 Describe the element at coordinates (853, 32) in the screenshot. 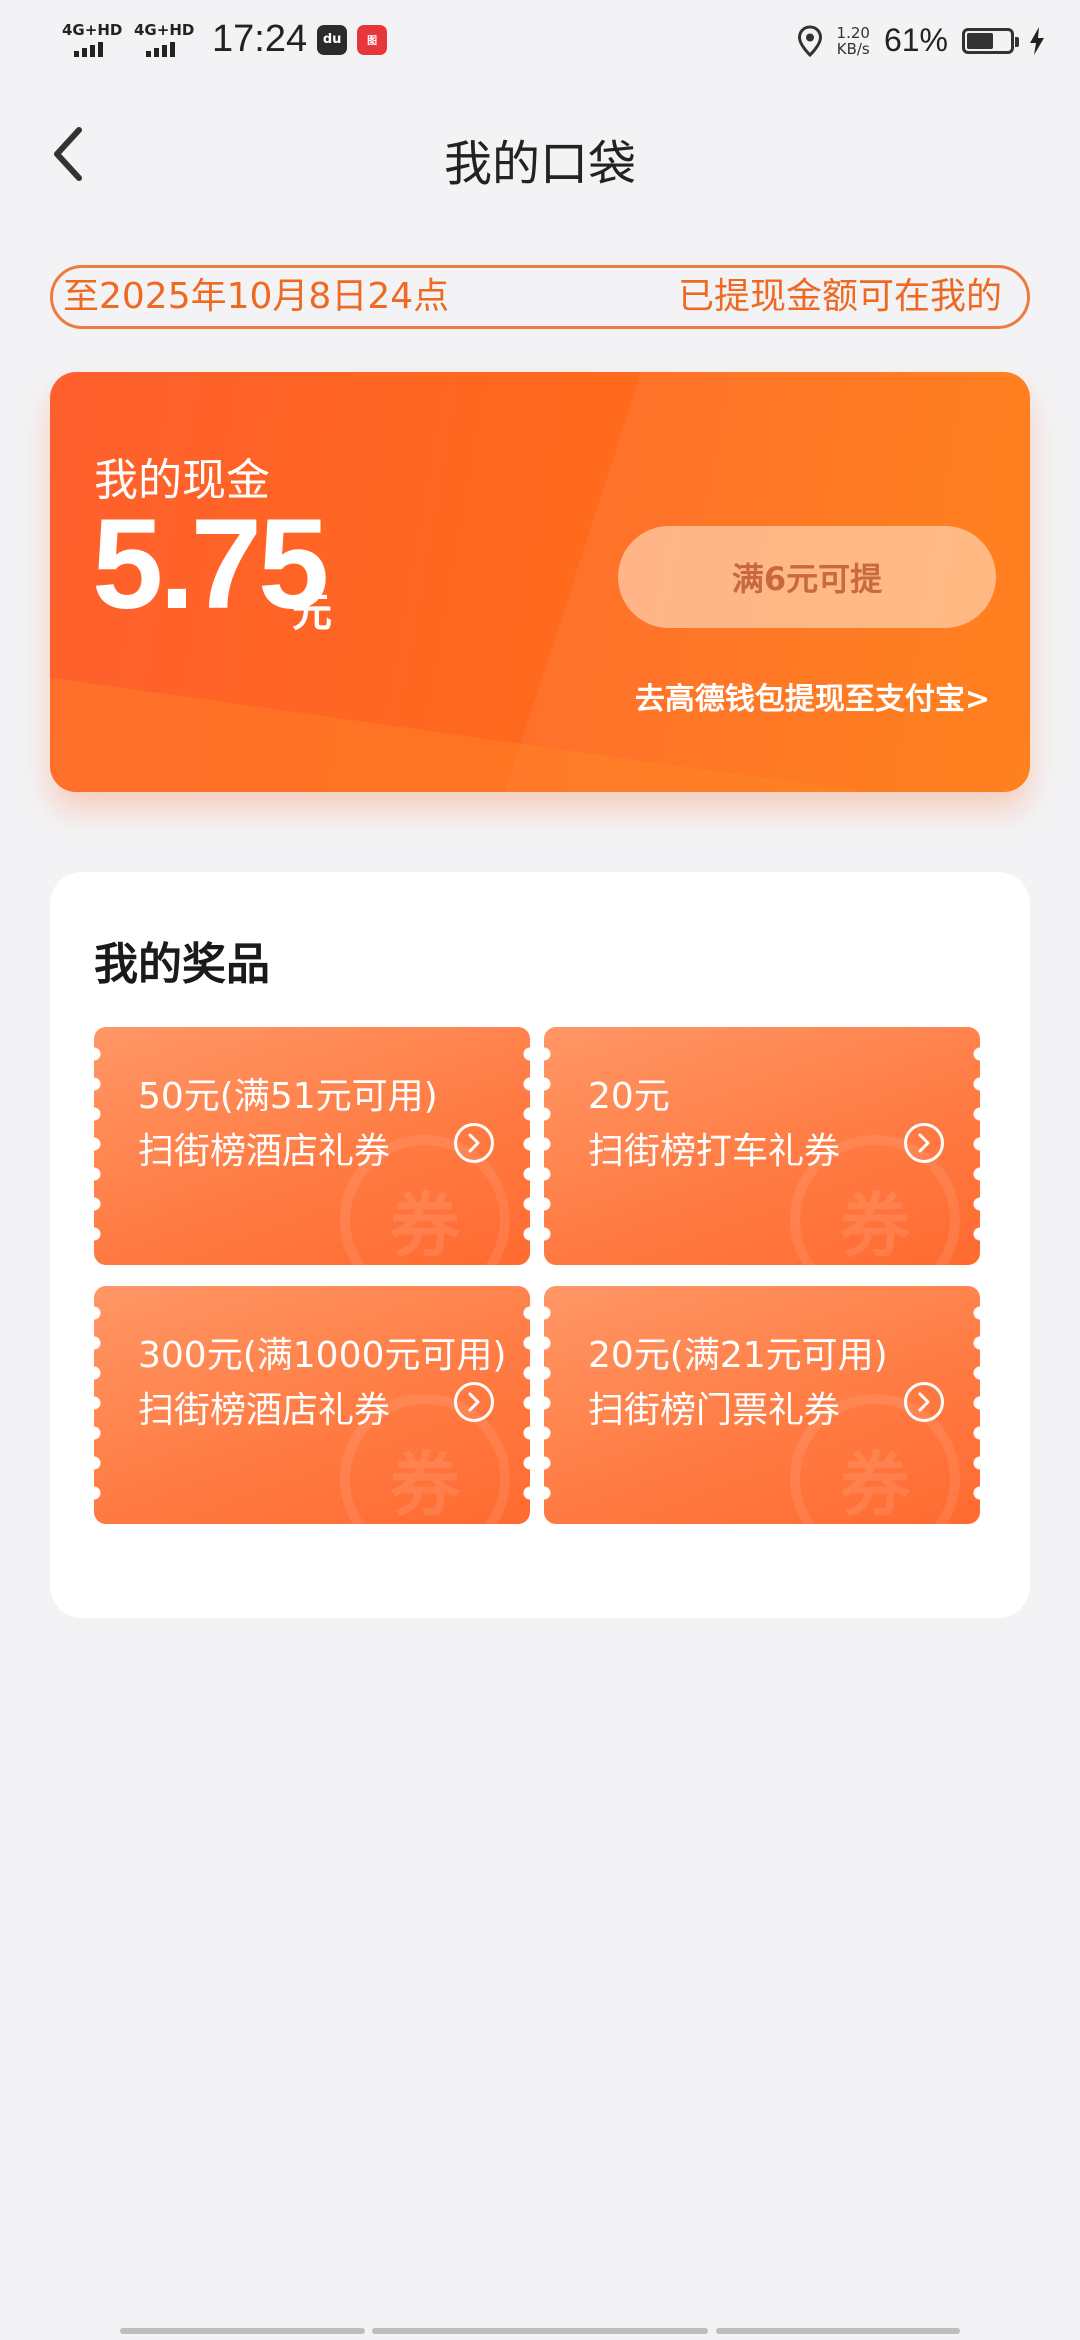

I see `speed-value: 1.20` at that location.